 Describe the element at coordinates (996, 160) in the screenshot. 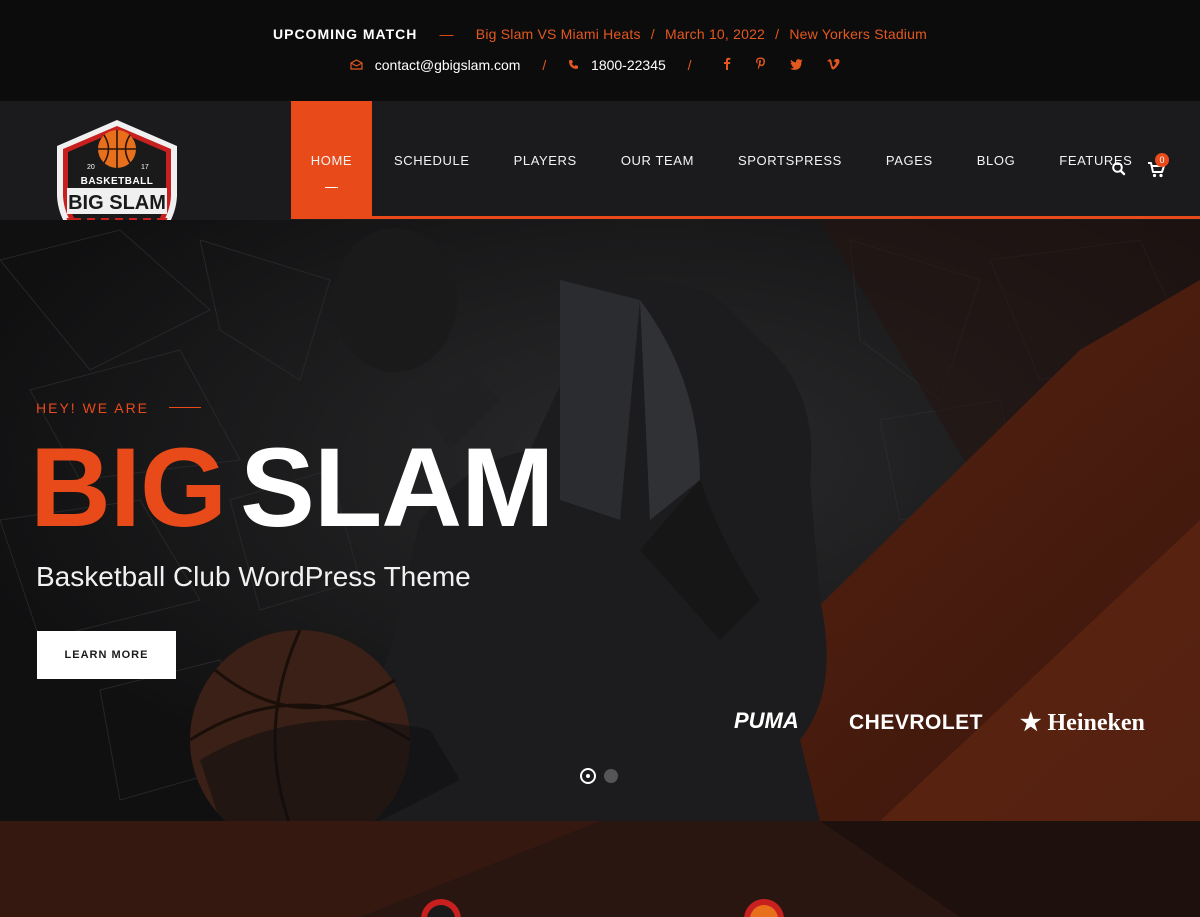

I see `nav-blog: BLOG` at that location.